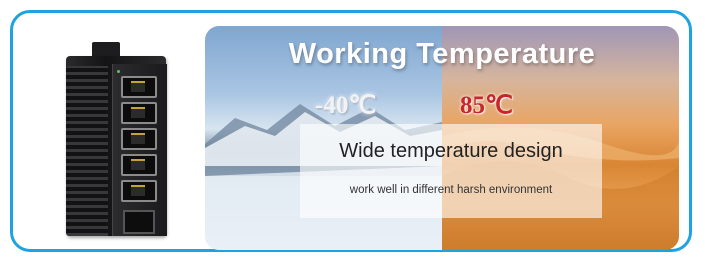  Describe the element at coordinates (451, 151) in the screenshot. I see `banner-headline: Wide temperature design` at that location.